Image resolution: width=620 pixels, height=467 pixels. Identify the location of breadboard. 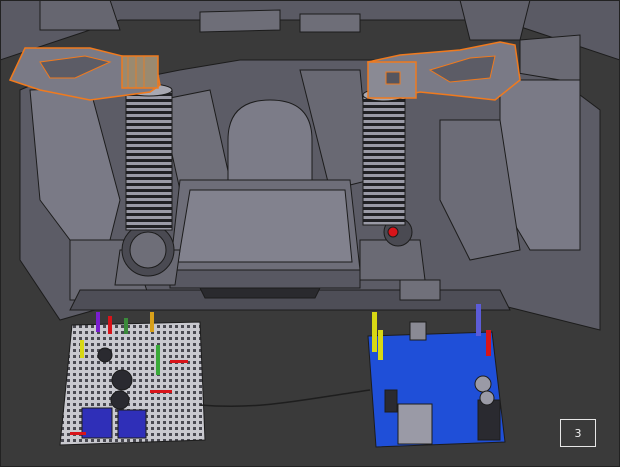
(132, 379).